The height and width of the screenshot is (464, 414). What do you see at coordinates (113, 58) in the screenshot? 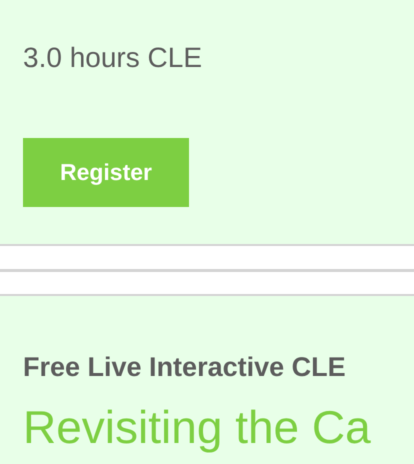
I see `credit-hours: 3.0 hours CLE` at bounding box center [113, 58].